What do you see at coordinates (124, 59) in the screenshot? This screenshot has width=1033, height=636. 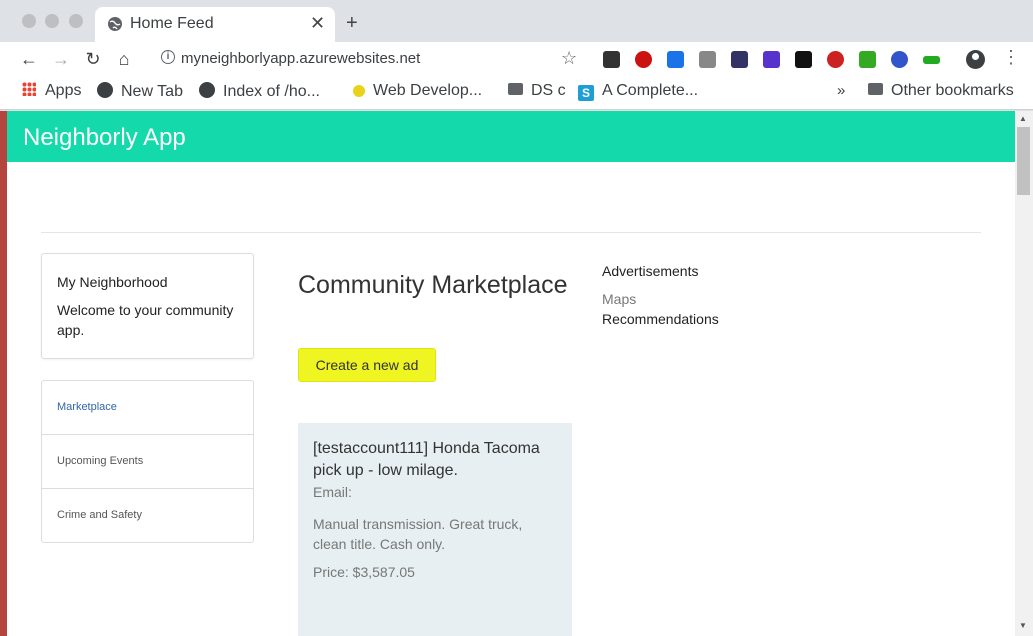 I see `home-icon: ⌂` at bounding box center [124, 59].